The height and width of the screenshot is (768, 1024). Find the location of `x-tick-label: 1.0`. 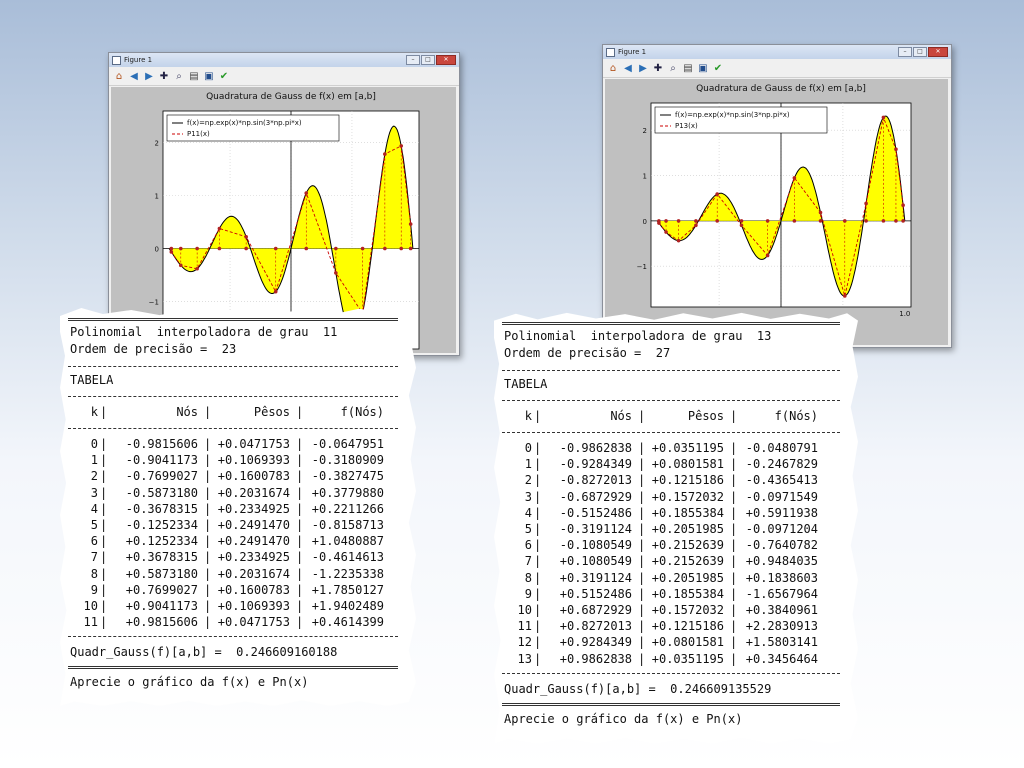

x-tick-label: 1.0 is located at coordinates (904, 314).